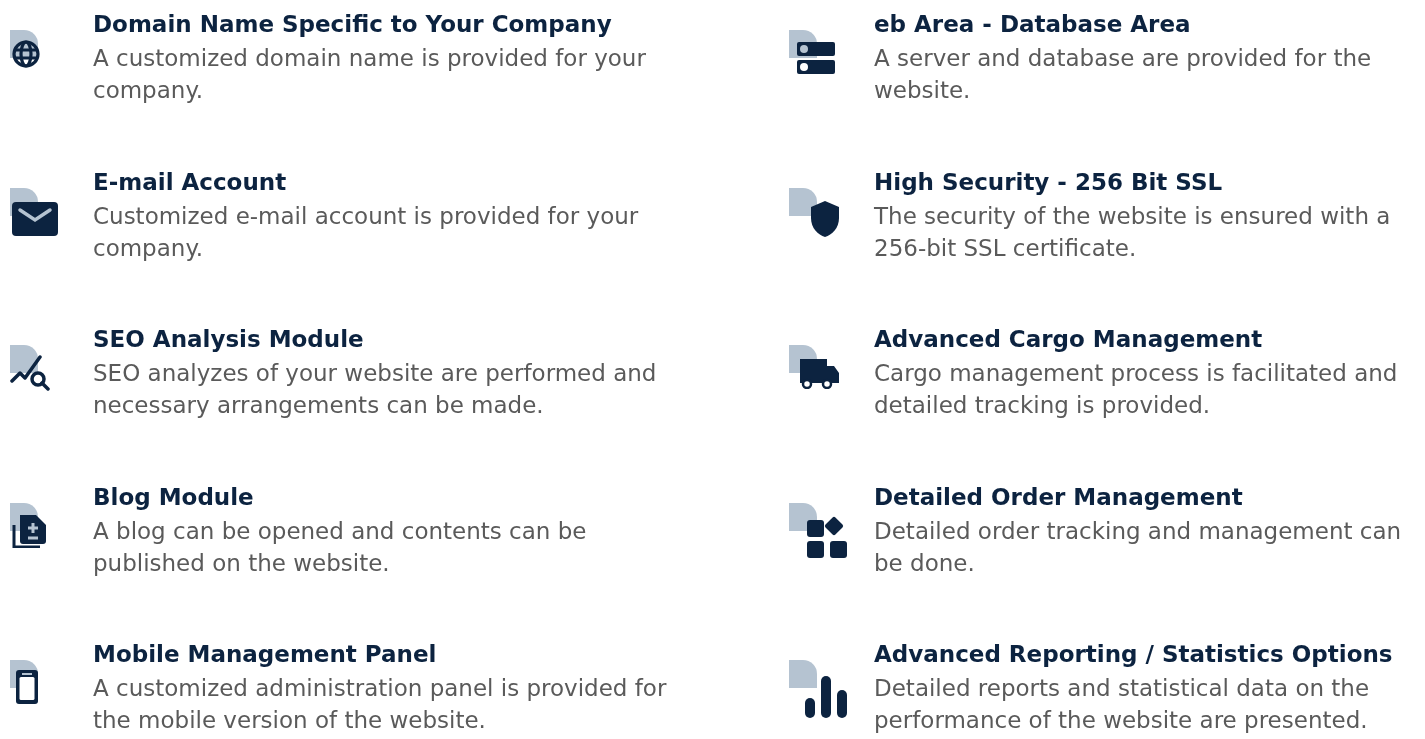 The width and height of the screenshot is (1425, 739). What do you see at coordinates (380, 704) in the screenshot?
I see `feature-description: A customized administration panel is provided for the mobile version of the website.` at bounding box center [380, 704].